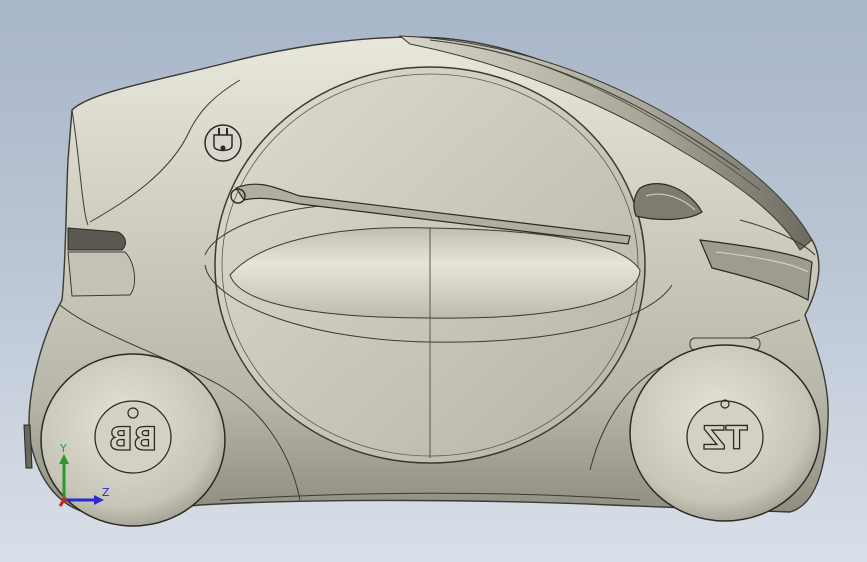 The width and height of the screenshot is (867, 562). What do you see at coordinates (28, 446) in the screenshot?
I see `front-bumper-edge` at bounding box center [28, 446].